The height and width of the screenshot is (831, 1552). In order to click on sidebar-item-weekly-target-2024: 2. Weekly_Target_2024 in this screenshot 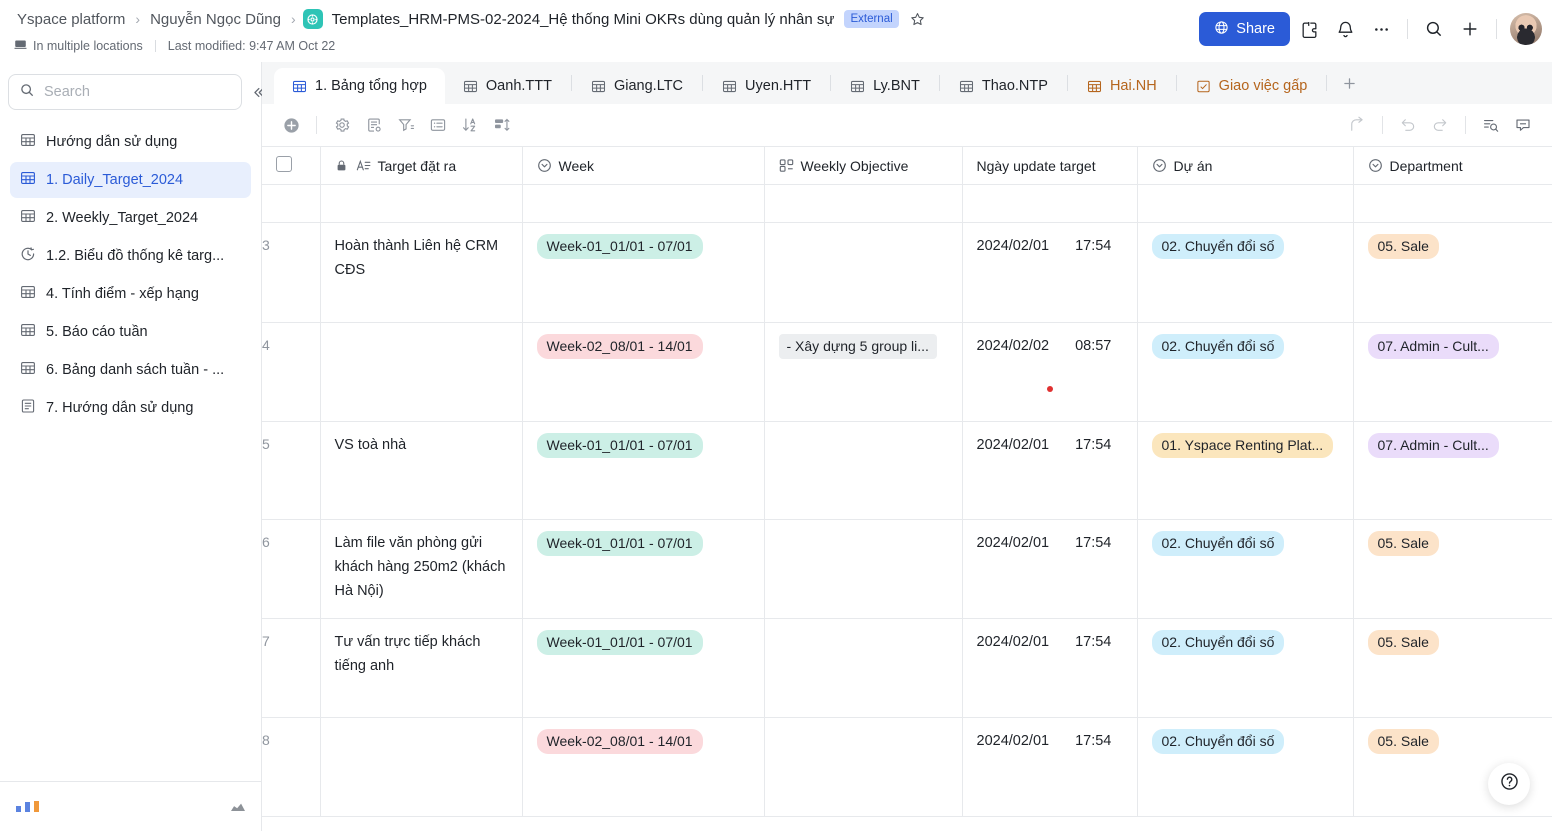, I will do `click(130, 218)`.